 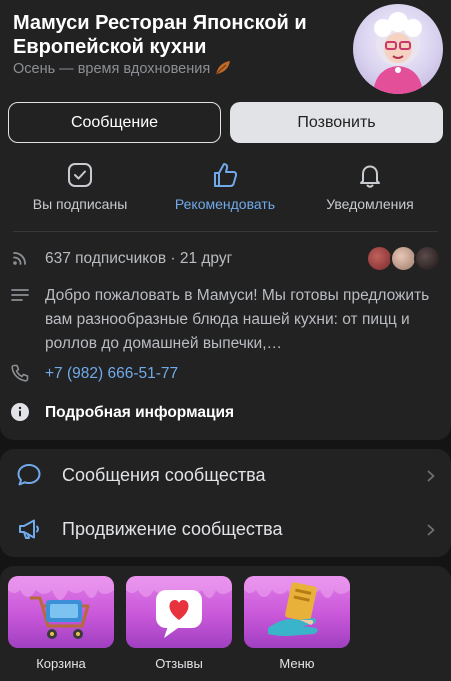 I want to click on more-info-label: Подробная информация, so click(x=140, y=412).